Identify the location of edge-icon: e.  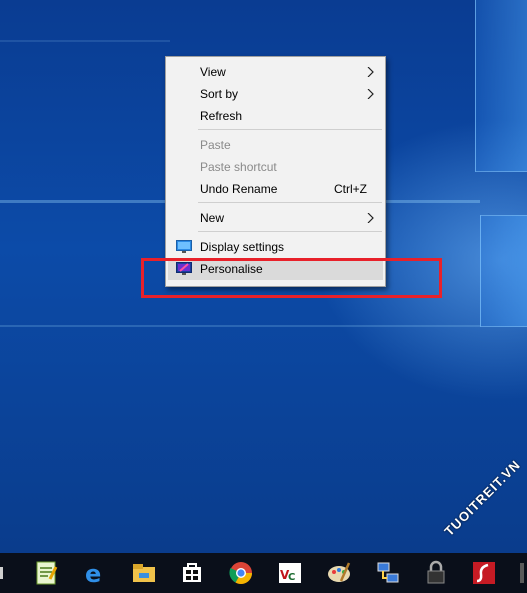
(95, 573).